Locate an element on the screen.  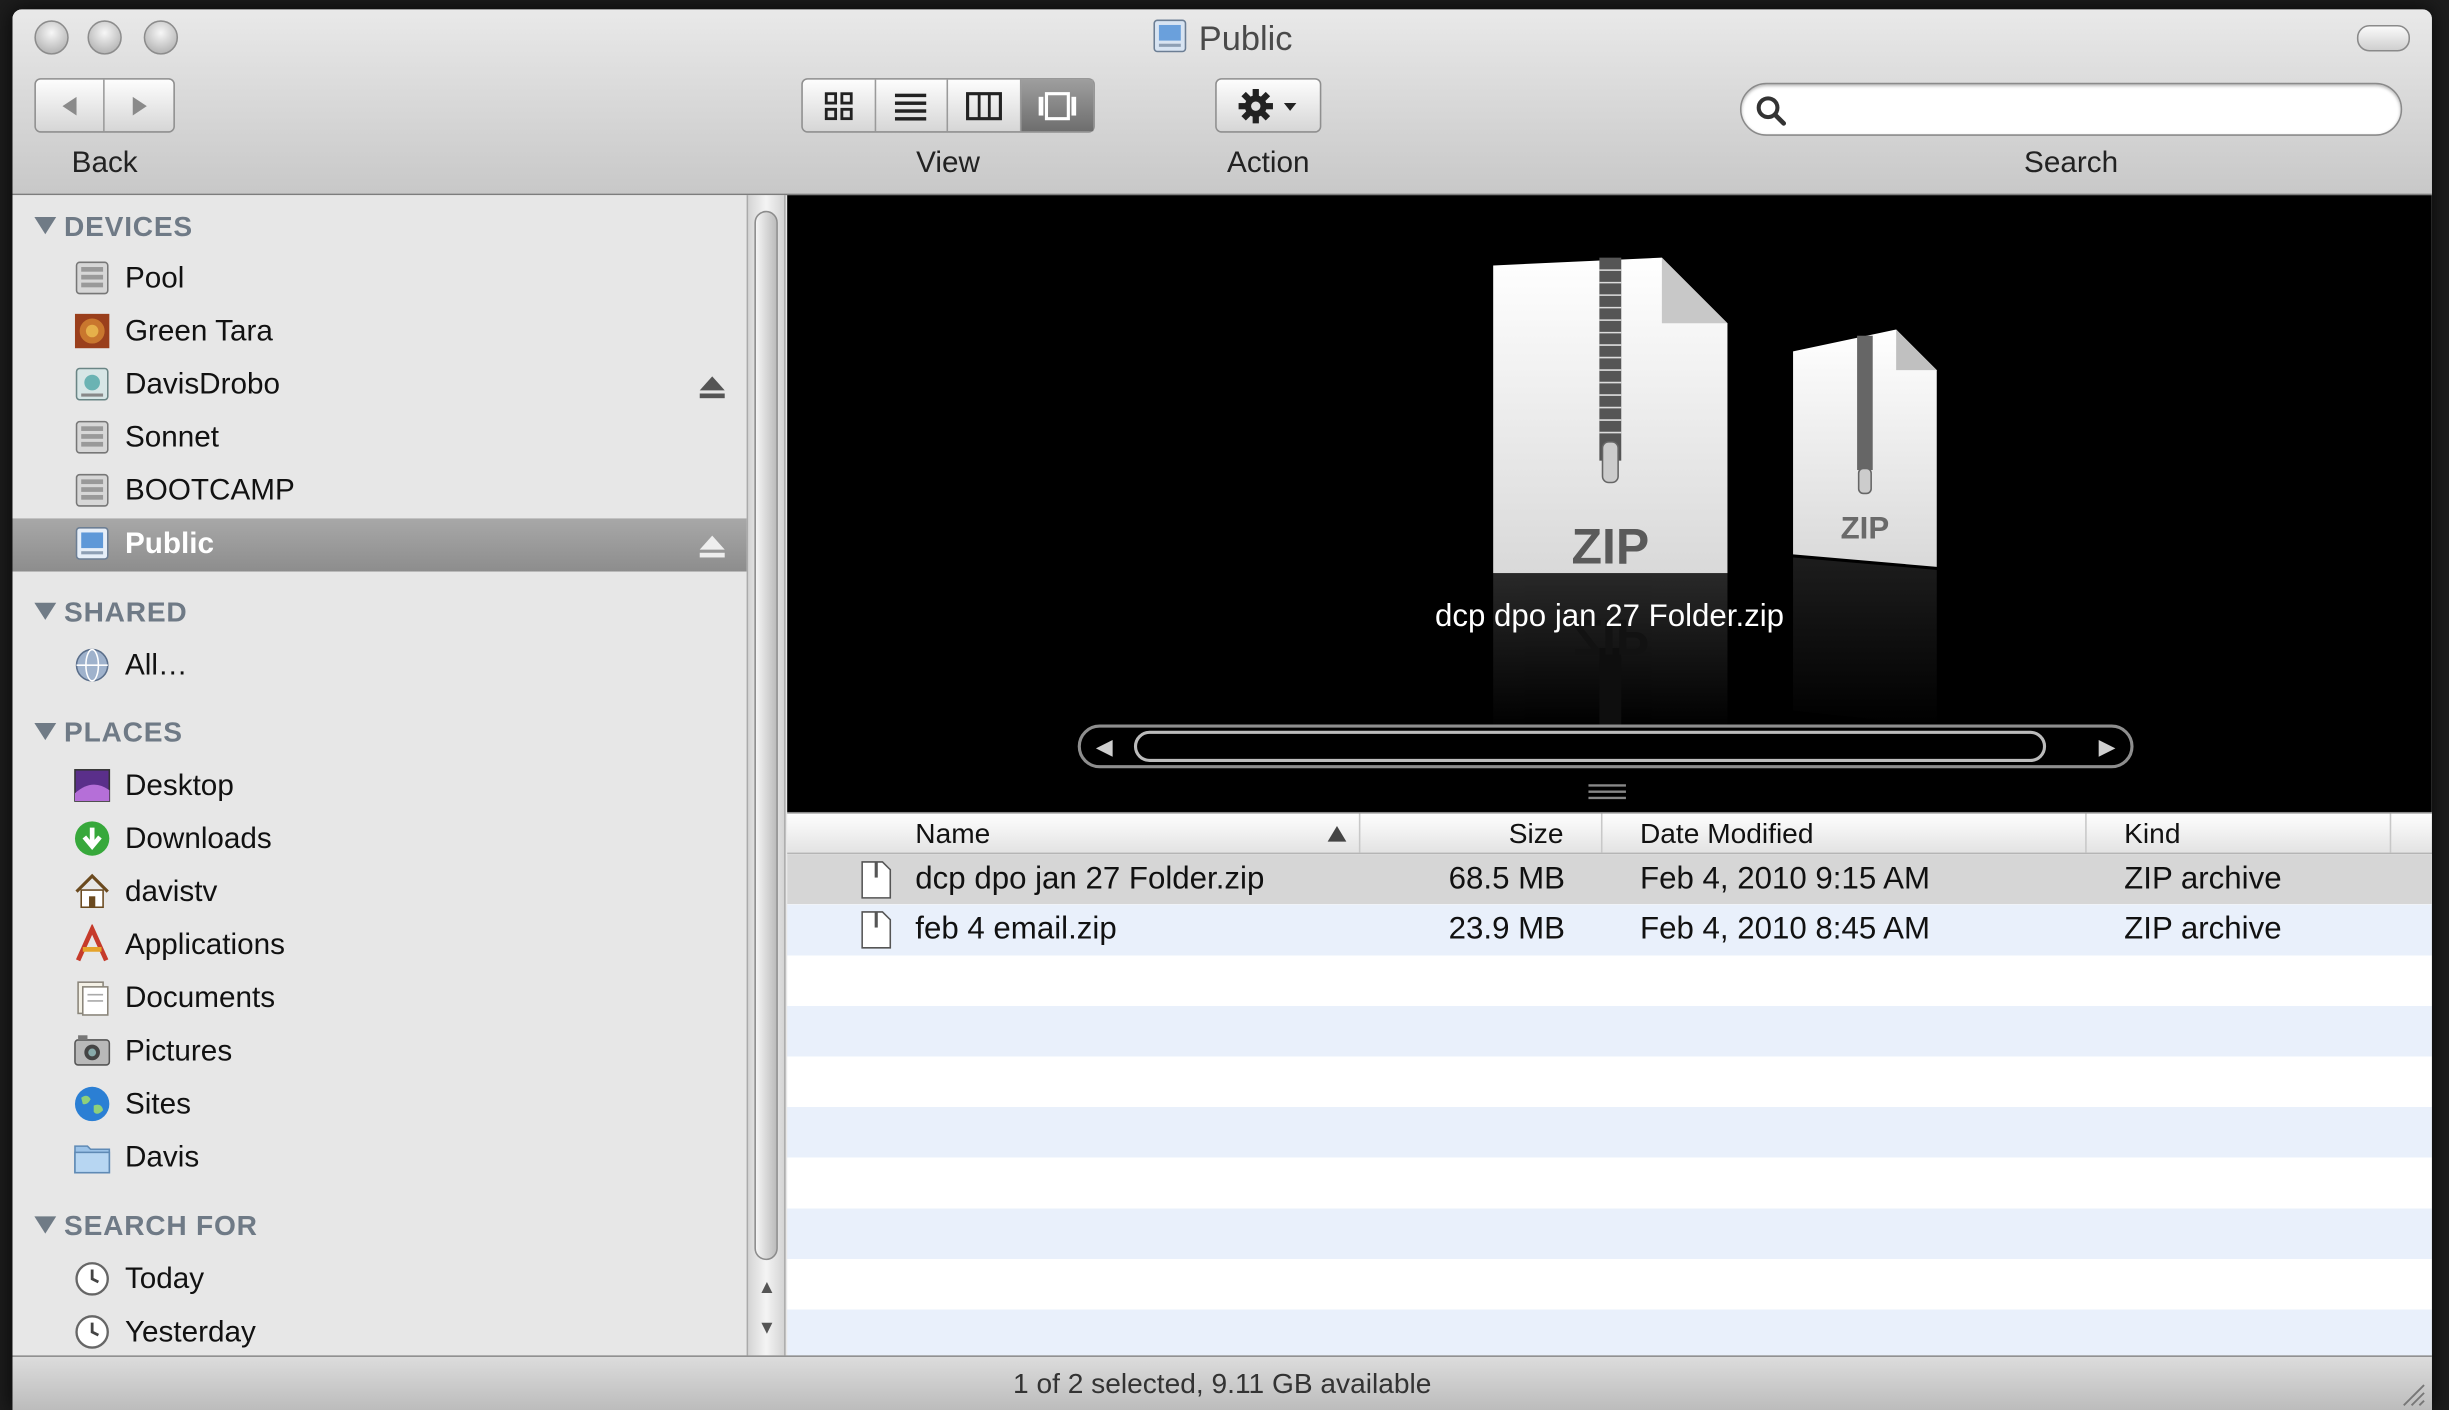
sidebar-item-pool: Pool is located at coordinates (379, 279).